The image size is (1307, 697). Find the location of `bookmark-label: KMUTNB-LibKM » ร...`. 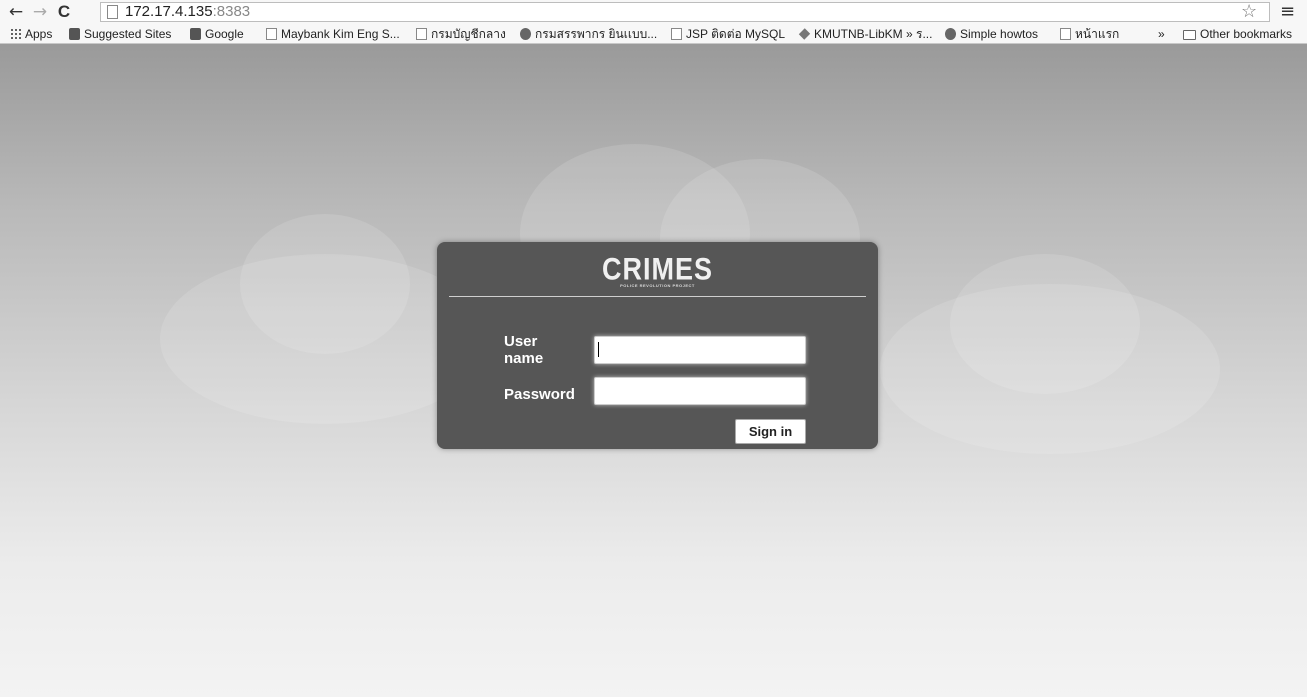

bookmark-label: KMUTNB-LibKM » ร... is located at coordinates (873, 34).